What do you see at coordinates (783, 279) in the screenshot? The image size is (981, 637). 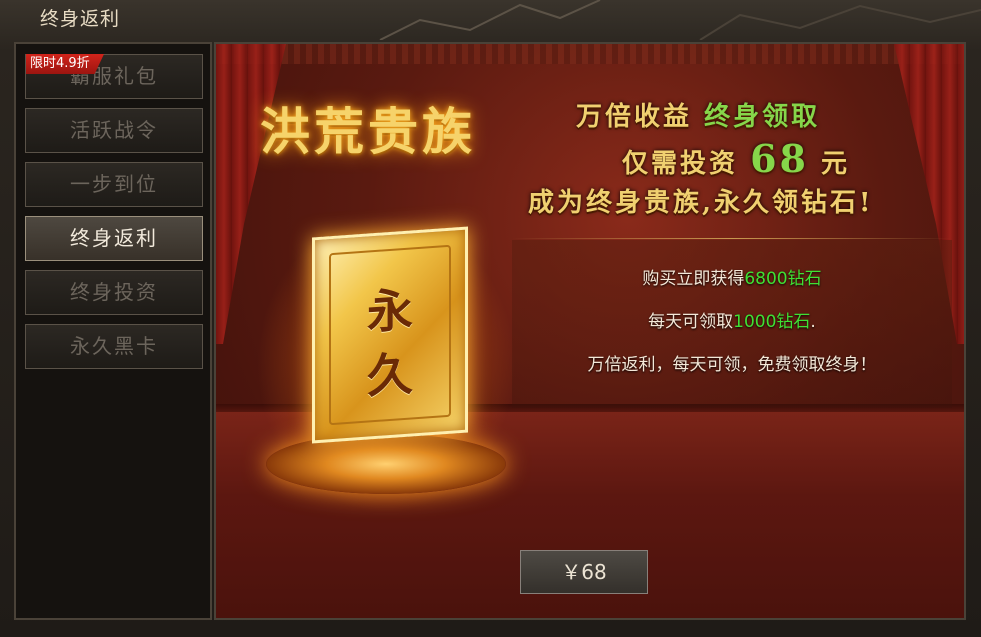 I see `info-value: 6800钻石` at bounding box center [783, 279].